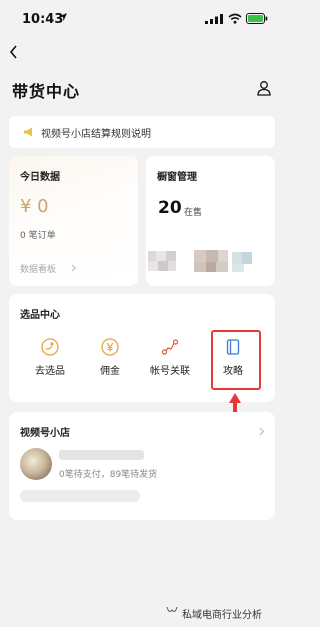 The width and height of the screenshot is (320, 627). What do you see at coordinates (38, 268) in the screenshot?
I see `dashboard-link: 数据看板` at bounding box center [38, 268].